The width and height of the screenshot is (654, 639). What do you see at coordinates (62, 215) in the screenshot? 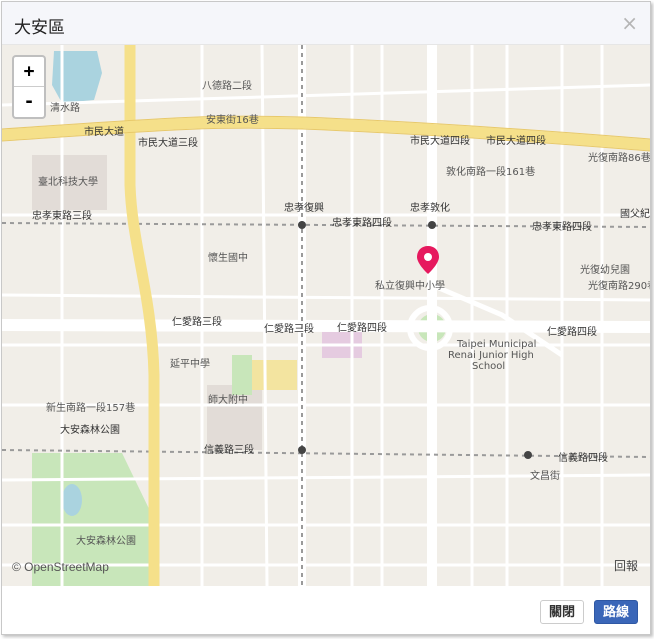
I see `svg-text: 忠孝東路三段` at bounding box center [62, 215].